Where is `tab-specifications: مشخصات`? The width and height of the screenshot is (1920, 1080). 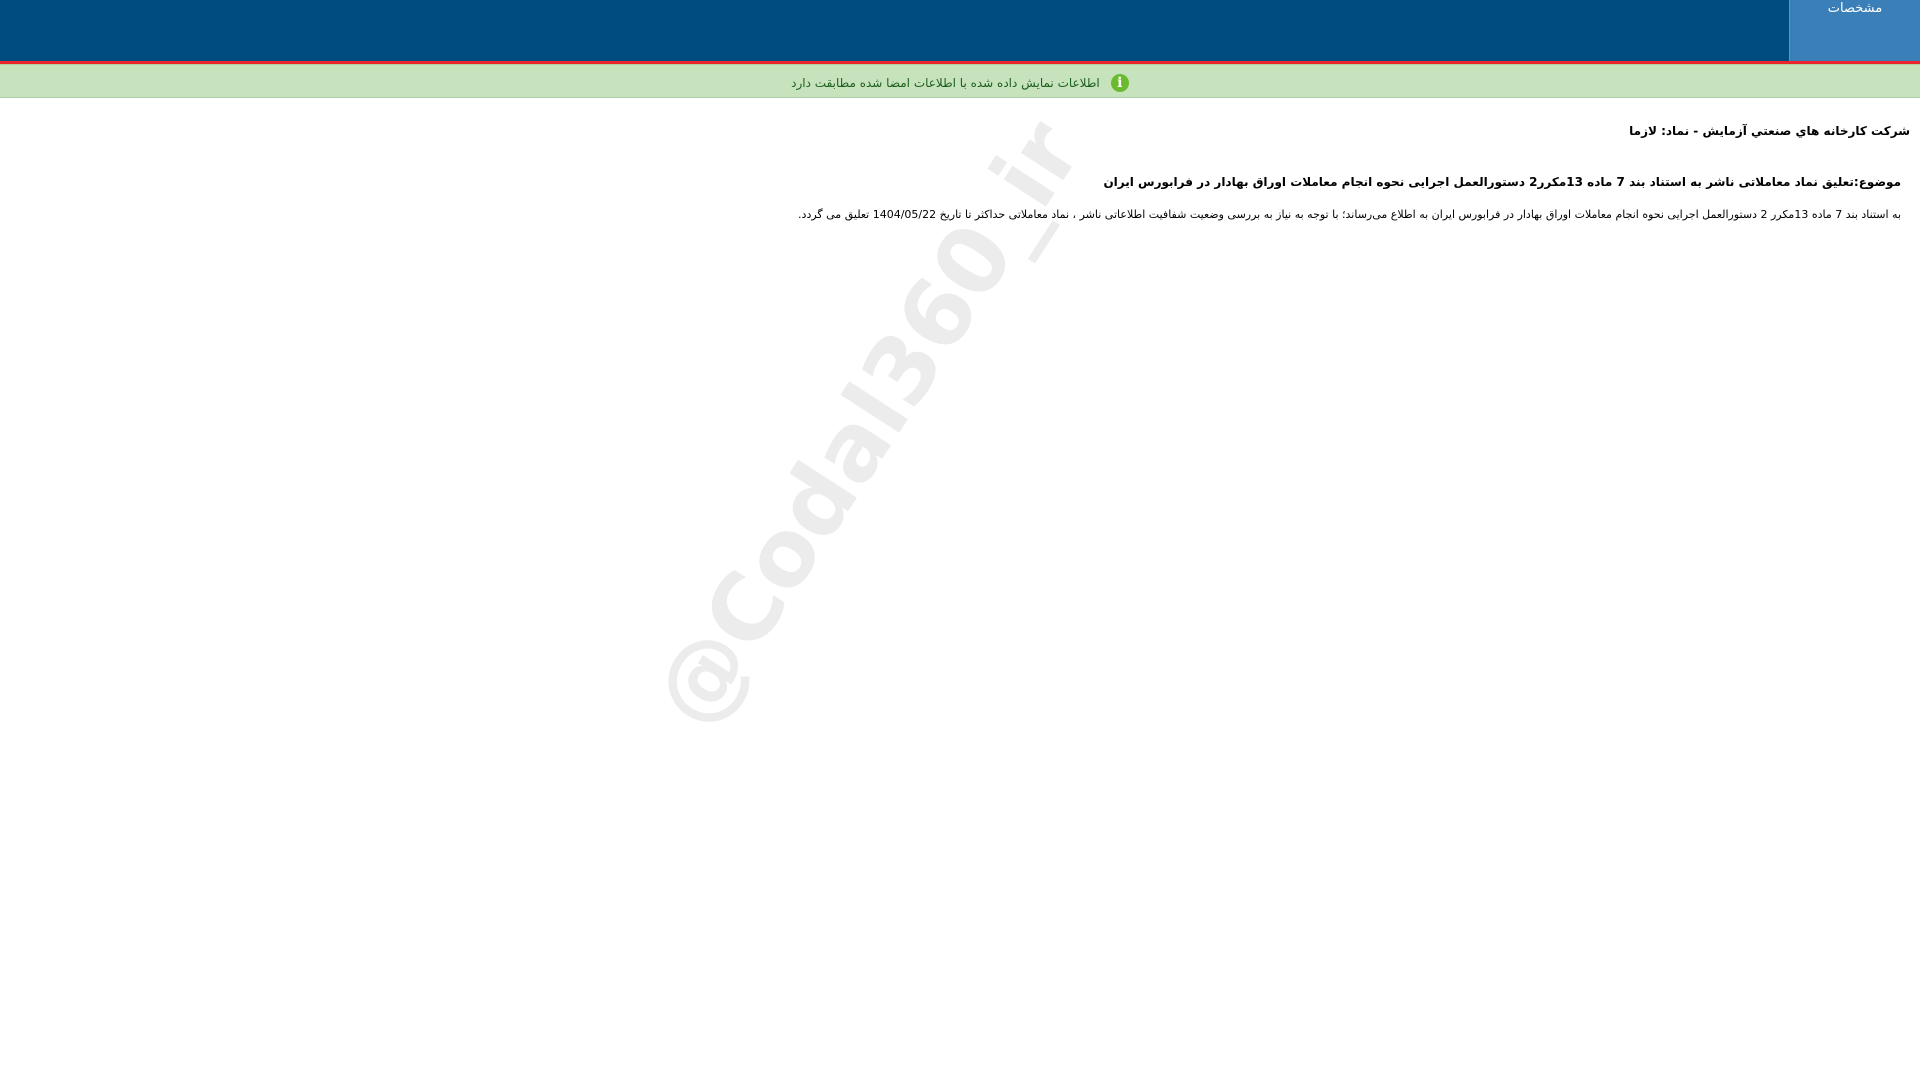 tab-specifications: مشخصات is located at coordinates (1854, 30).